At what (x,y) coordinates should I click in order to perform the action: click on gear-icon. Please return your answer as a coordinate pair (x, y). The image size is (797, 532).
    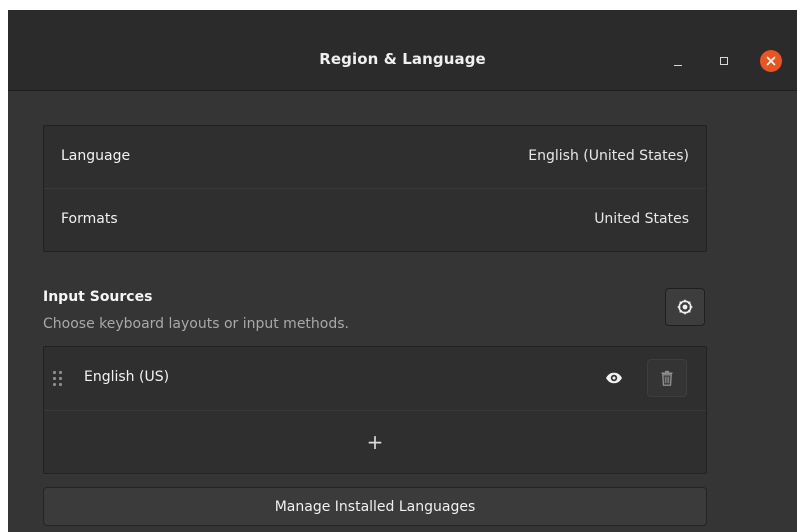
    Looking at the image, I should click on (685, 307).